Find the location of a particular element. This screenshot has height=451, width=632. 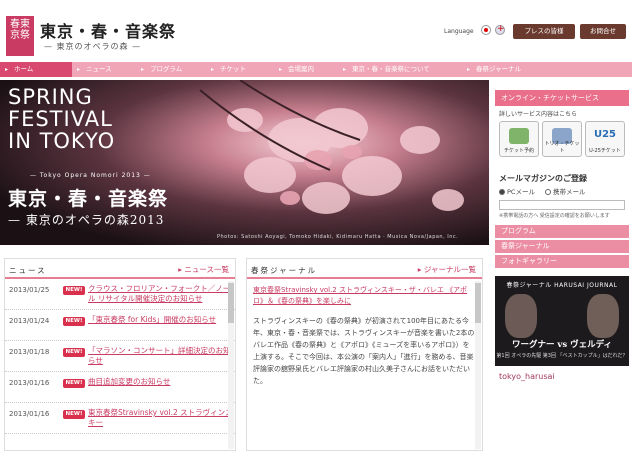

hero-subtitle-jp: — 東京のオペラの森2013 is located at coordinates (86, 220).